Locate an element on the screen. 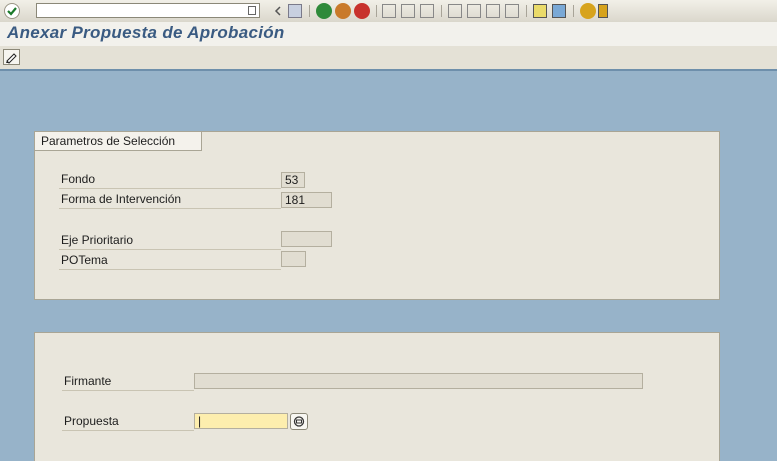  layout-menu-icon is located at coordinates (603, 11).